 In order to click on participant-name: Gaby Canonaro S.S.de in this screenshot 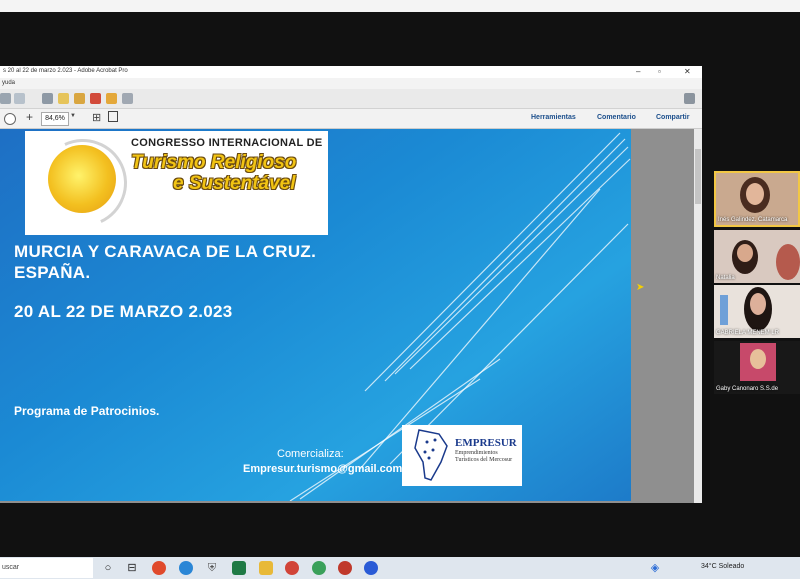, I will do `click(747, 389)`.